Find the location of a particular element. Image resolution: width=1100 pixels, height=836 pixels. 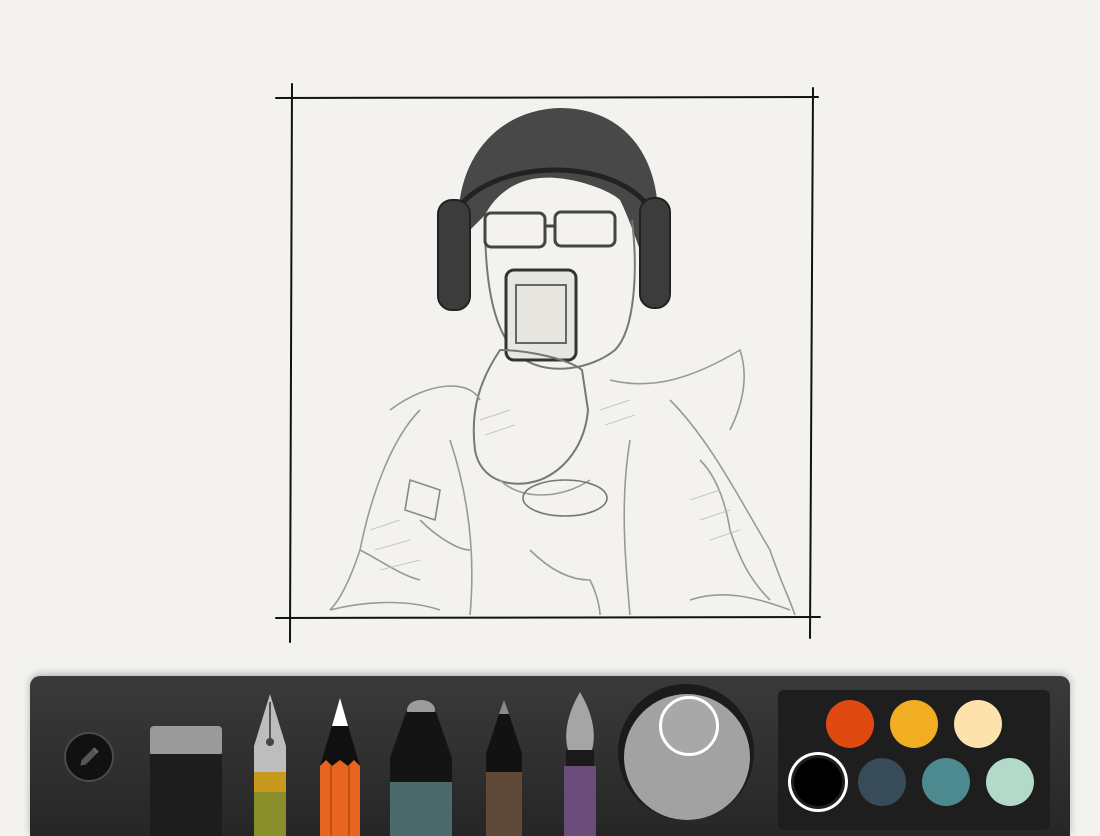

eraser-tool is located at coordinates (186, 781).